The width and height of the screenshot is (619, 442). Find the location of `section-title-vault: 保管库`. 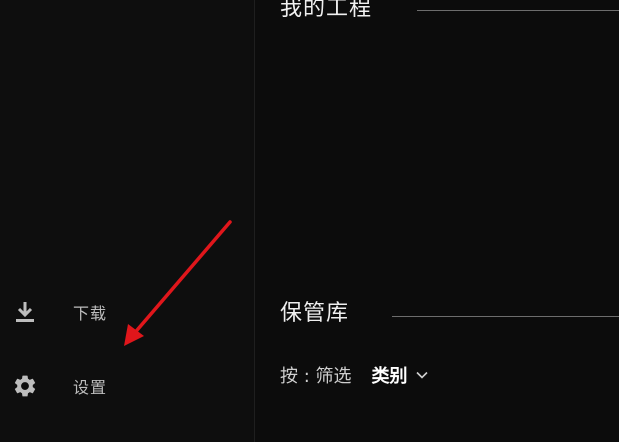

section-title-vault: 保管库 is located at coordinates (315, 313).